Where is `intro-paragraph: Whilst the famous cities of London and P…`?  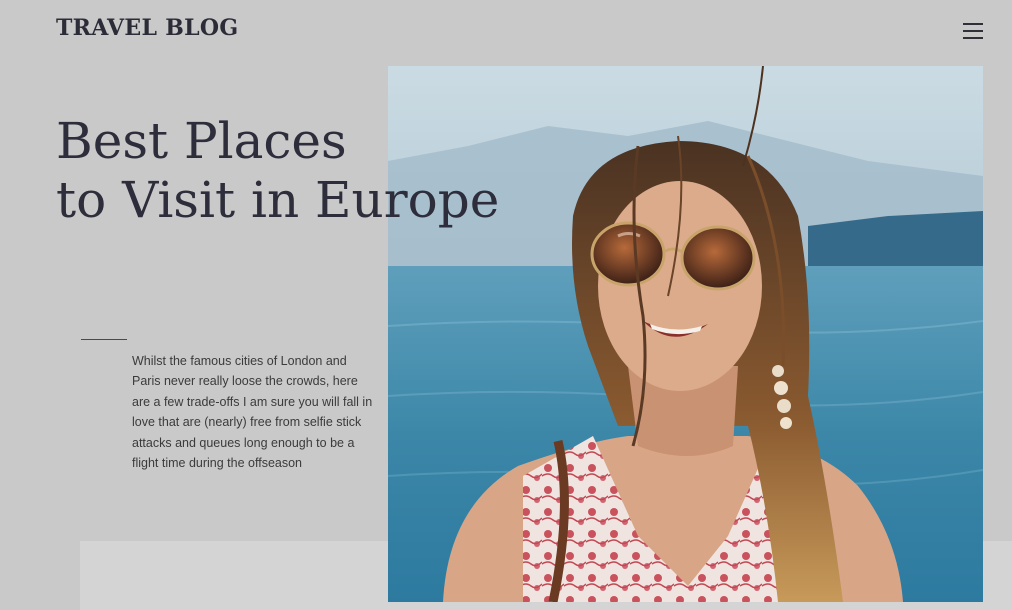 intro-paragraph: Whilst the famous cities of London and P… is located at coordinates (252, 412).